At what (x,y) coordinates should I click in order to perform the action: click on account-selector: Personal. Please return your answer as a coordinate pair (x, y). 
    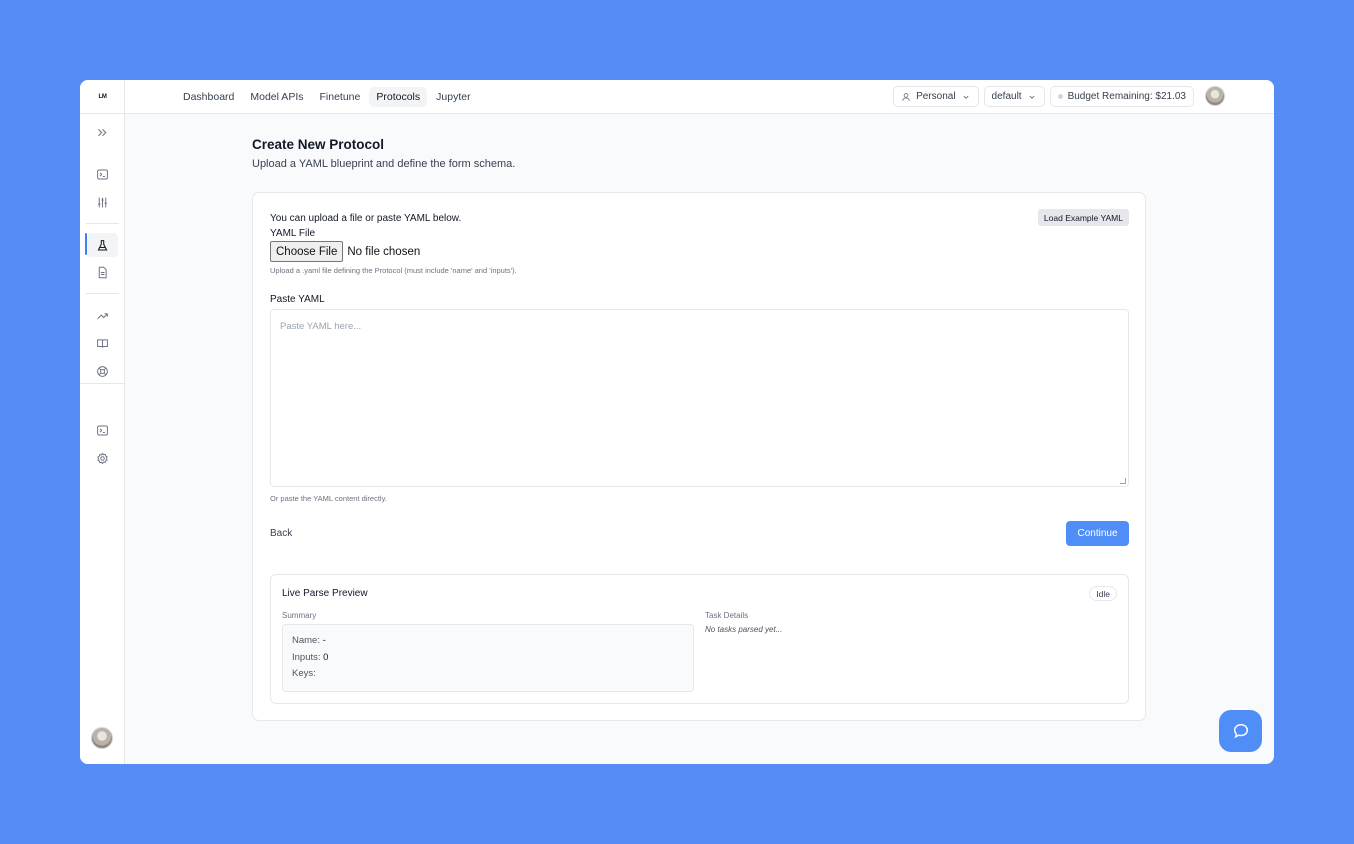
    Looking at the image, I should click on (936, 96).